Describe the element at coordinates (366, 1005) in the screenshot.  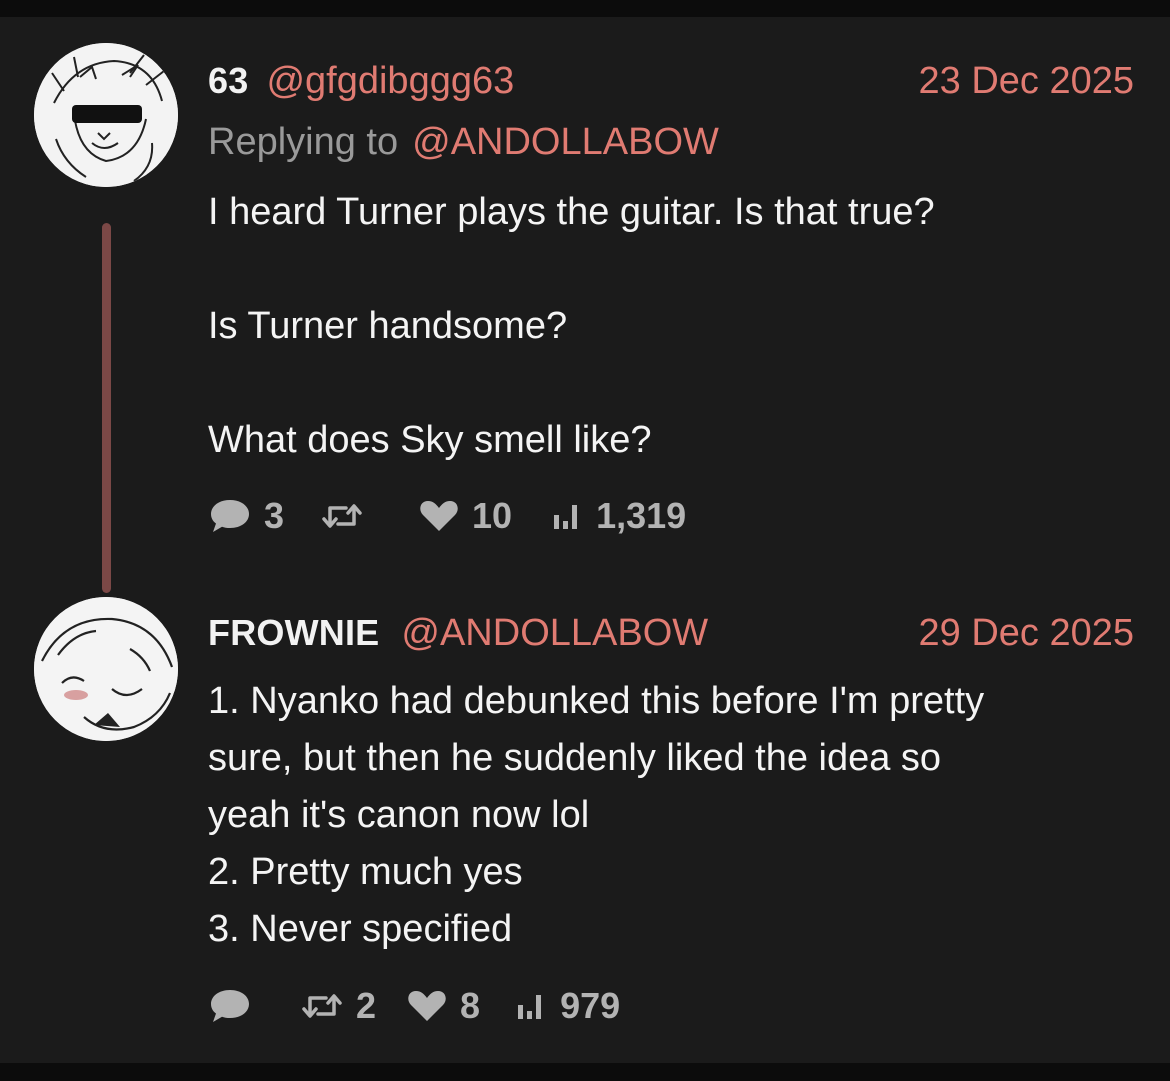
I see `repost-count: 2` at that location.